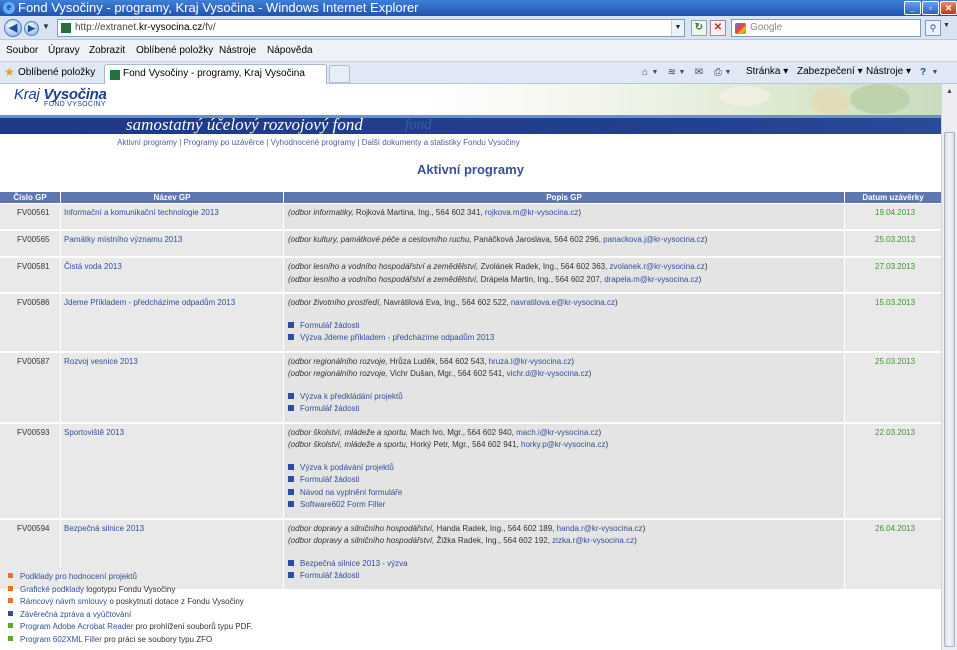 The image size is (957, 650). What do you see at coordinates (557, 432) in the screenshot?
I see `contact-email-link: mach.i@kr-vysocina.cz` at bounding box center [557, 432].